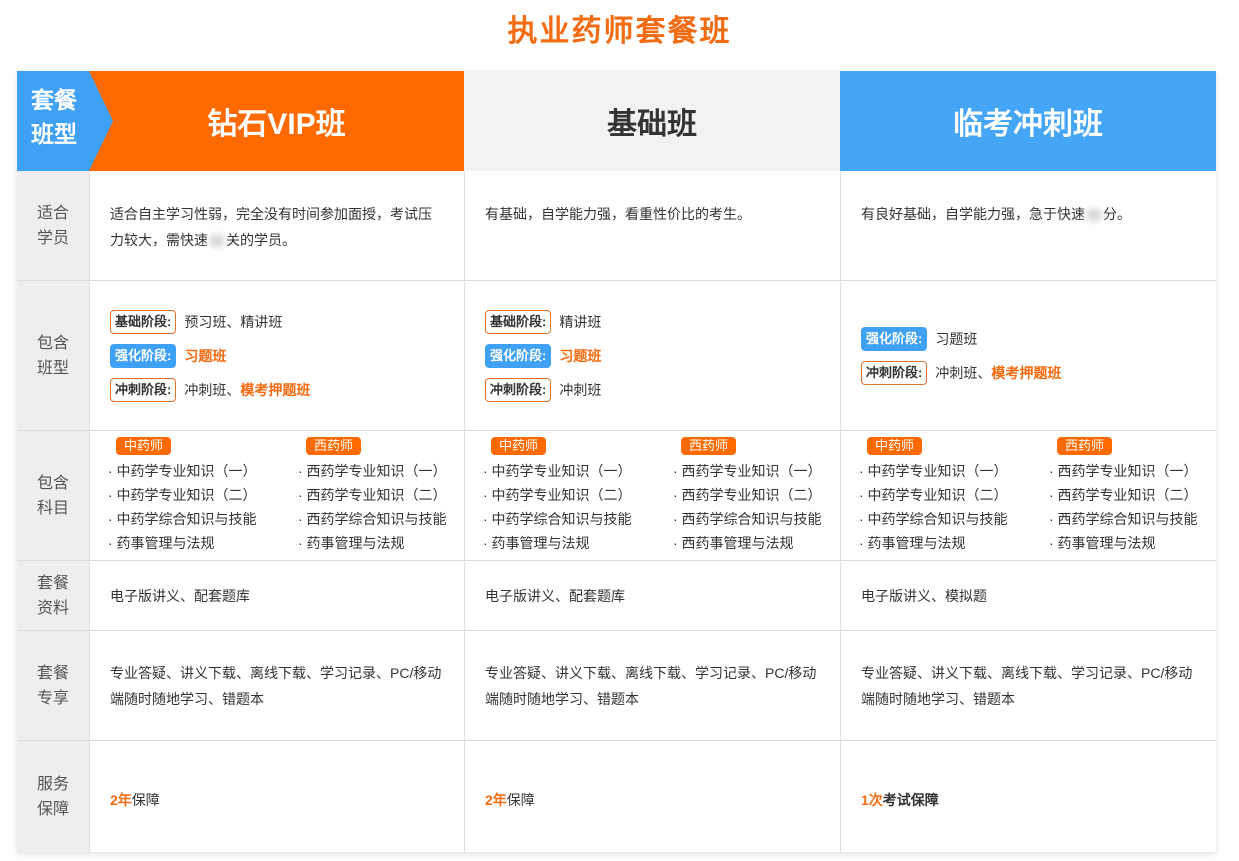 Image resolution: width=1239 pixels, height=861 pixels. What do you see at coordinates (53, 226) in the screenshot?
I see `row-label-suitable: 适合 学员` at bounding box center [53, 226].